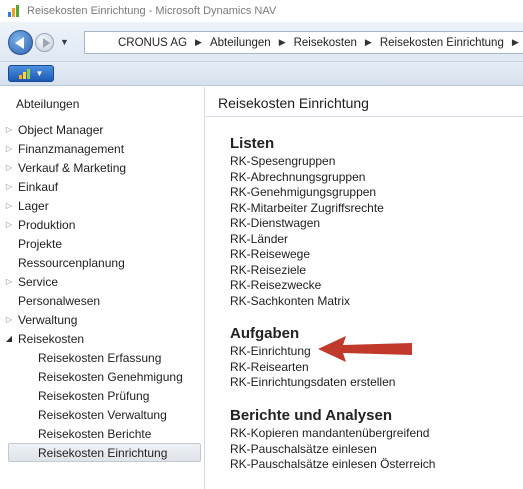  I want to click on sidebar-item-label: Reisekosten Einrichtung, so click(103, 452).